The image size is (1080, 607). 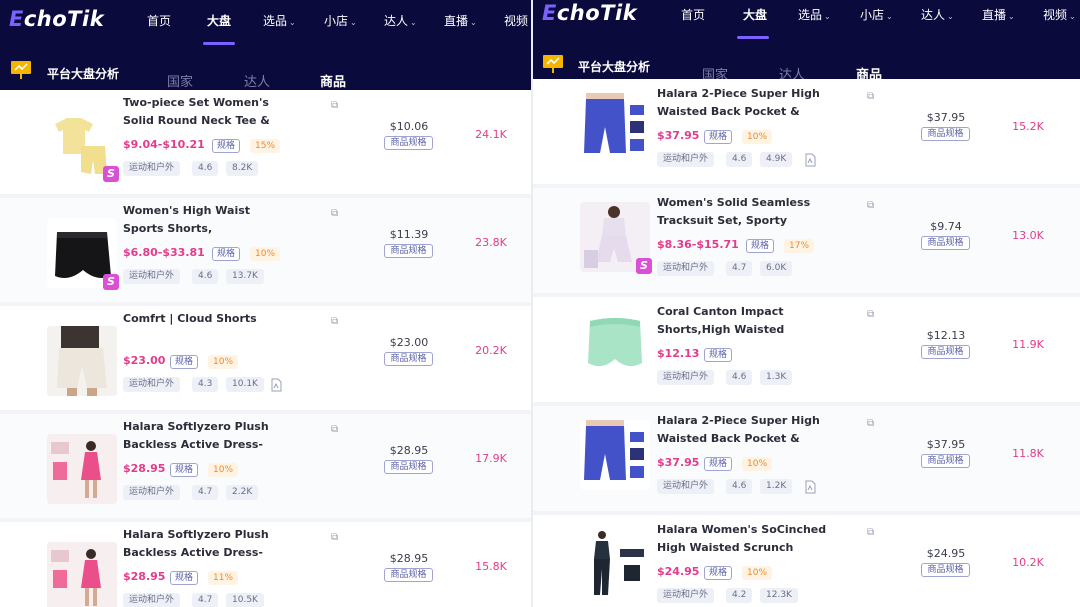 What do you see at coordinates (333, 80) in the screenshot?
I see `subtab-2: 商品` at bounding box center [333, 80].